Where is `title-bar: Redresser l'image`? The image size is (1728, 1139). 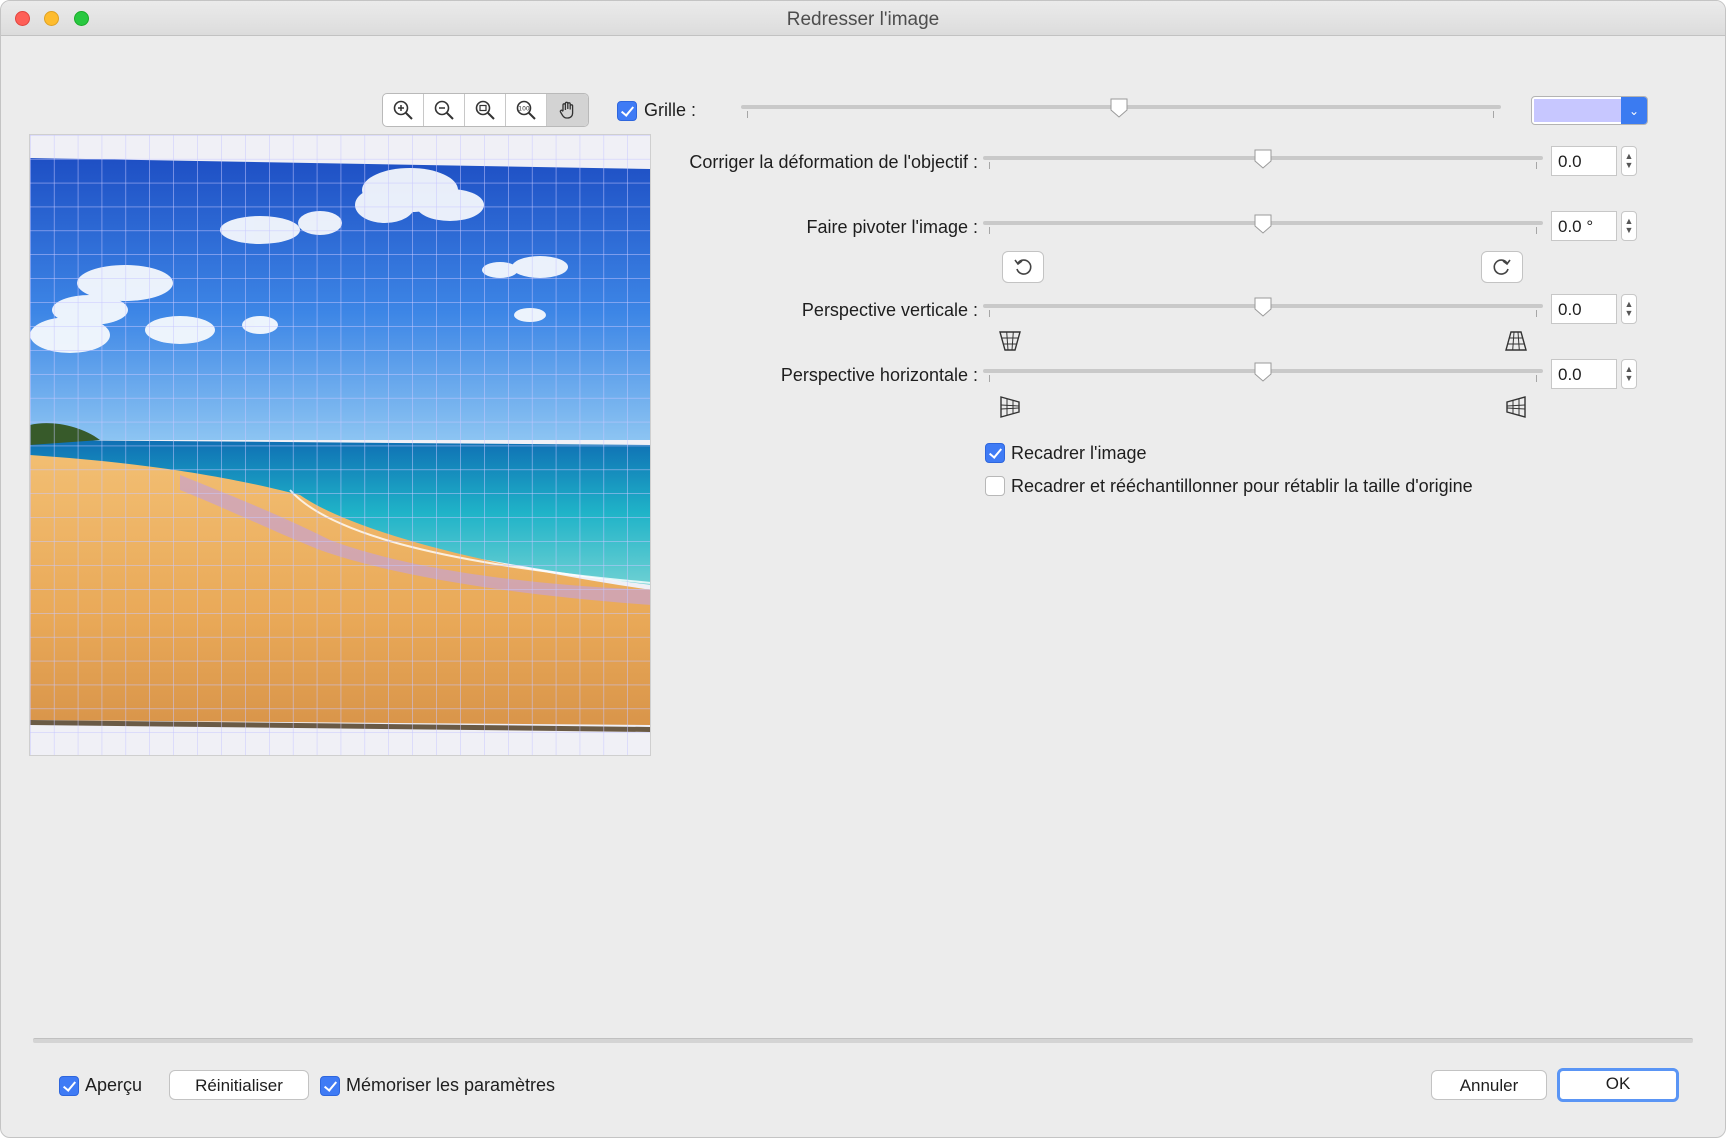
title-bar: Redresser l'image is located at coordinates (863, 18).